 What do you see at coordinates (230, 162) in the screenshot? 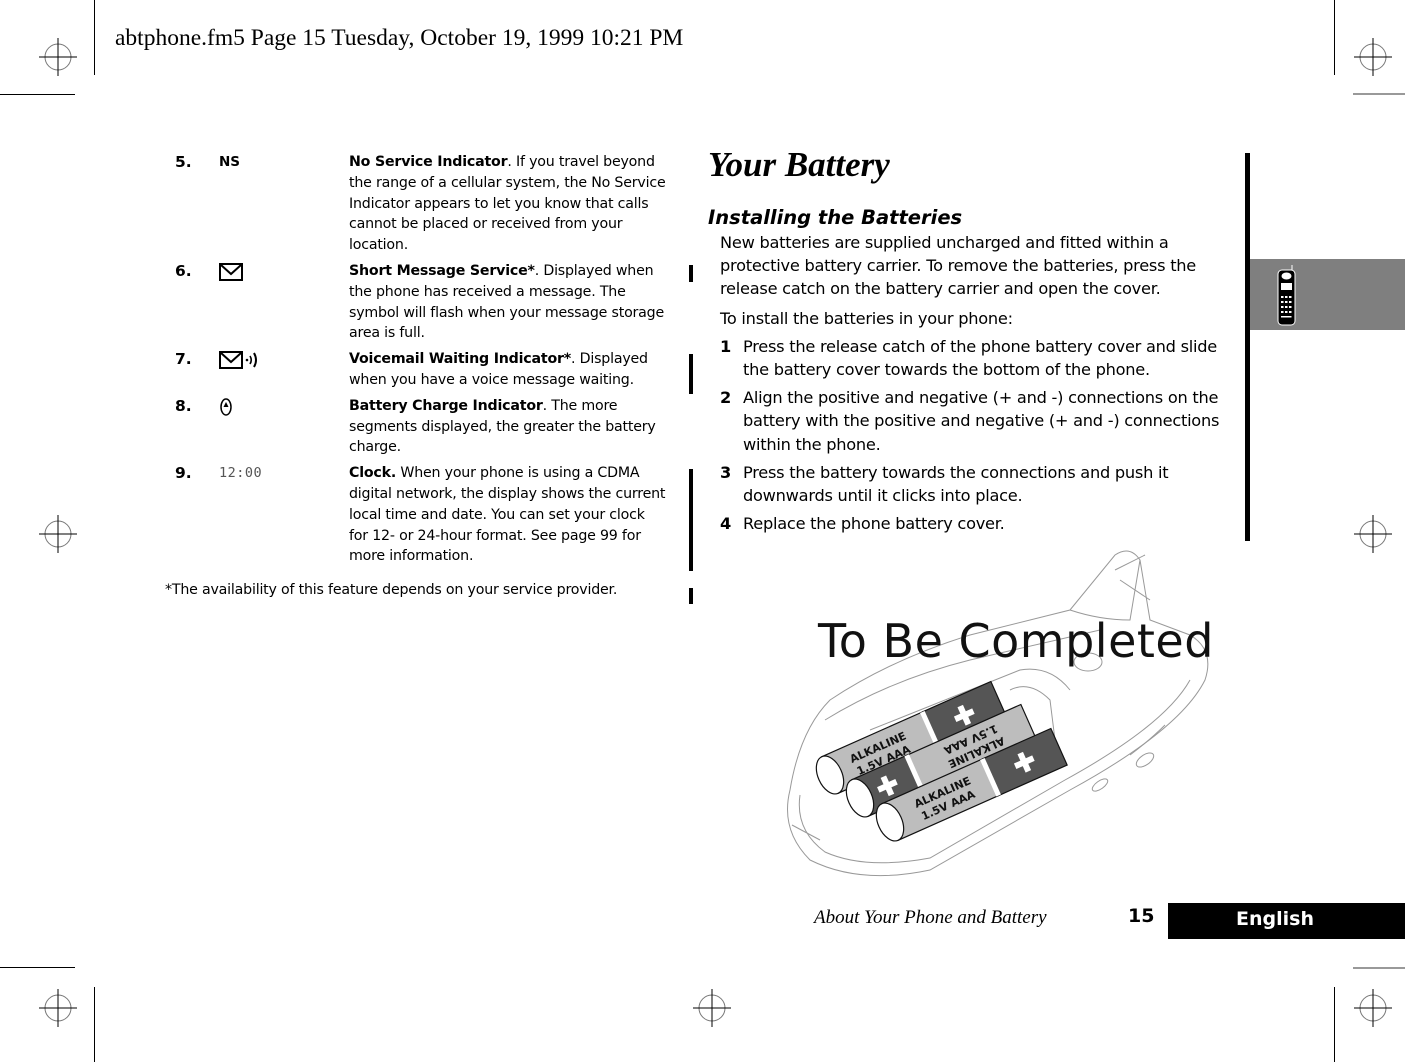
I see `no-service-symbol: NS` at bounding box center [230, 162].